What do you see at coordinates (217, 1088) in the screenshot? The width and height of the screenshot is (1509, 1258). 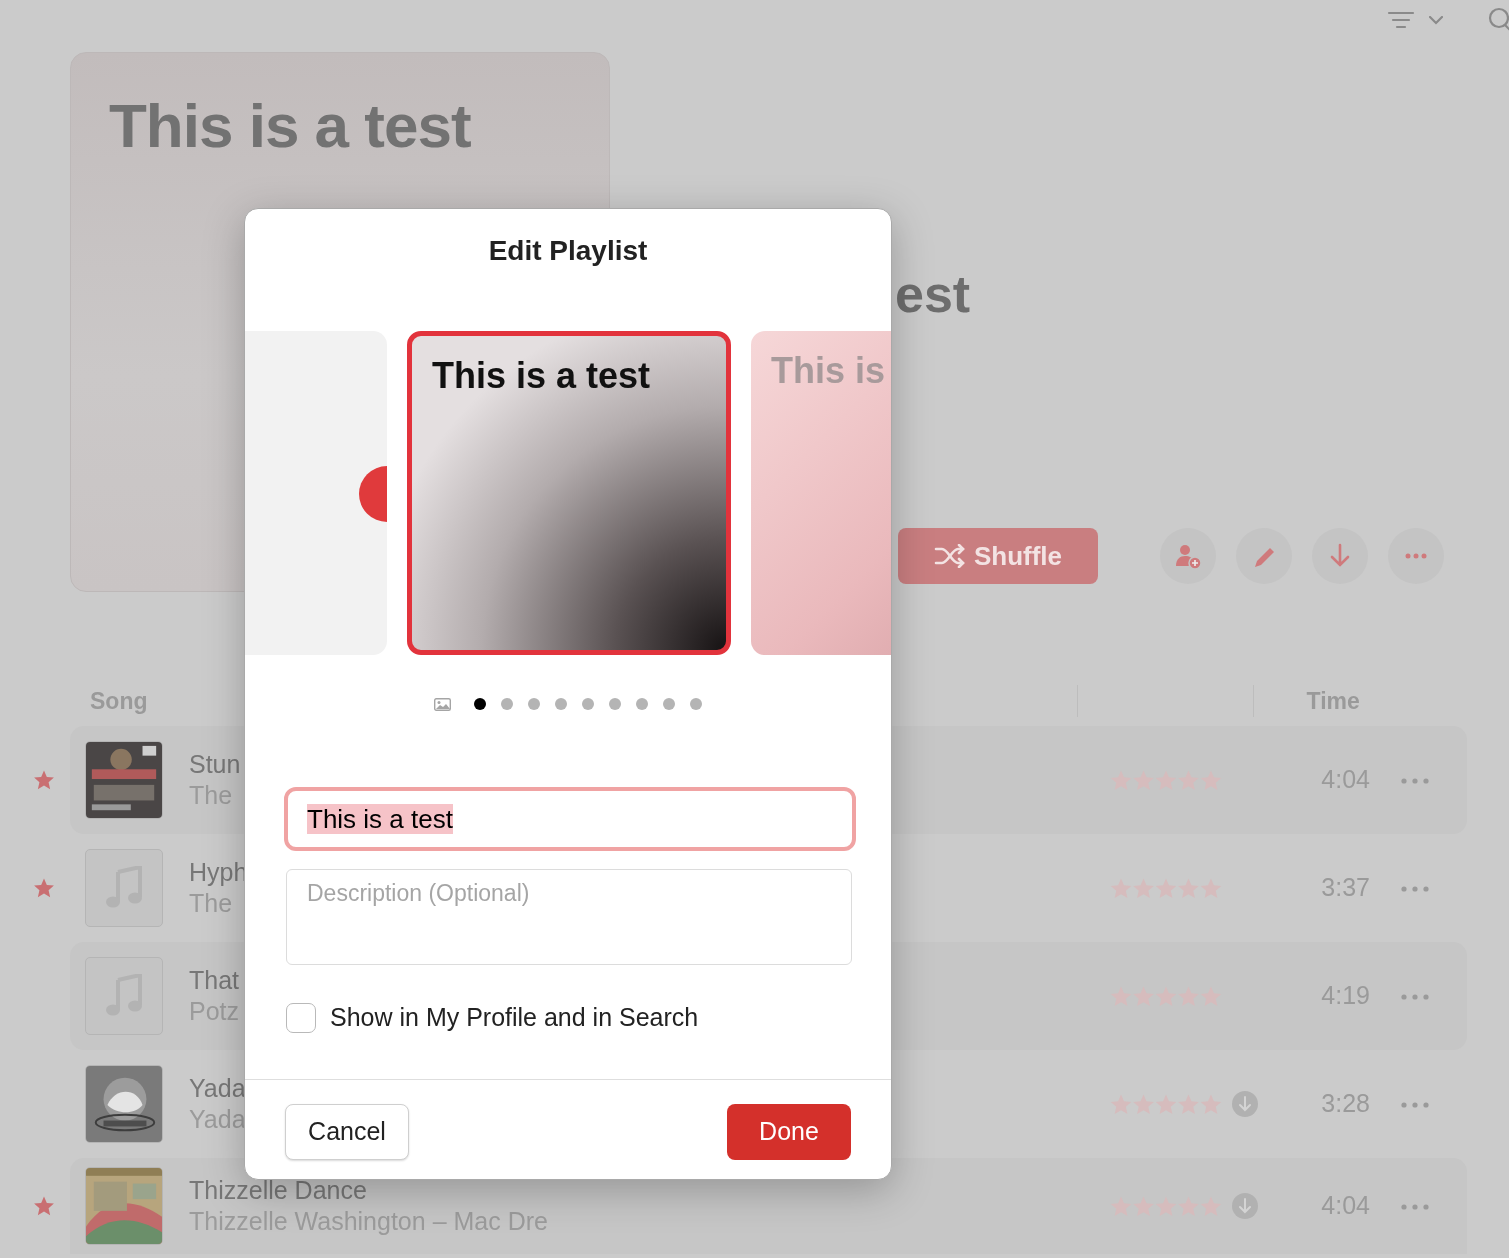 I see `song-title: Yada` at bounding box center [217, 1088].